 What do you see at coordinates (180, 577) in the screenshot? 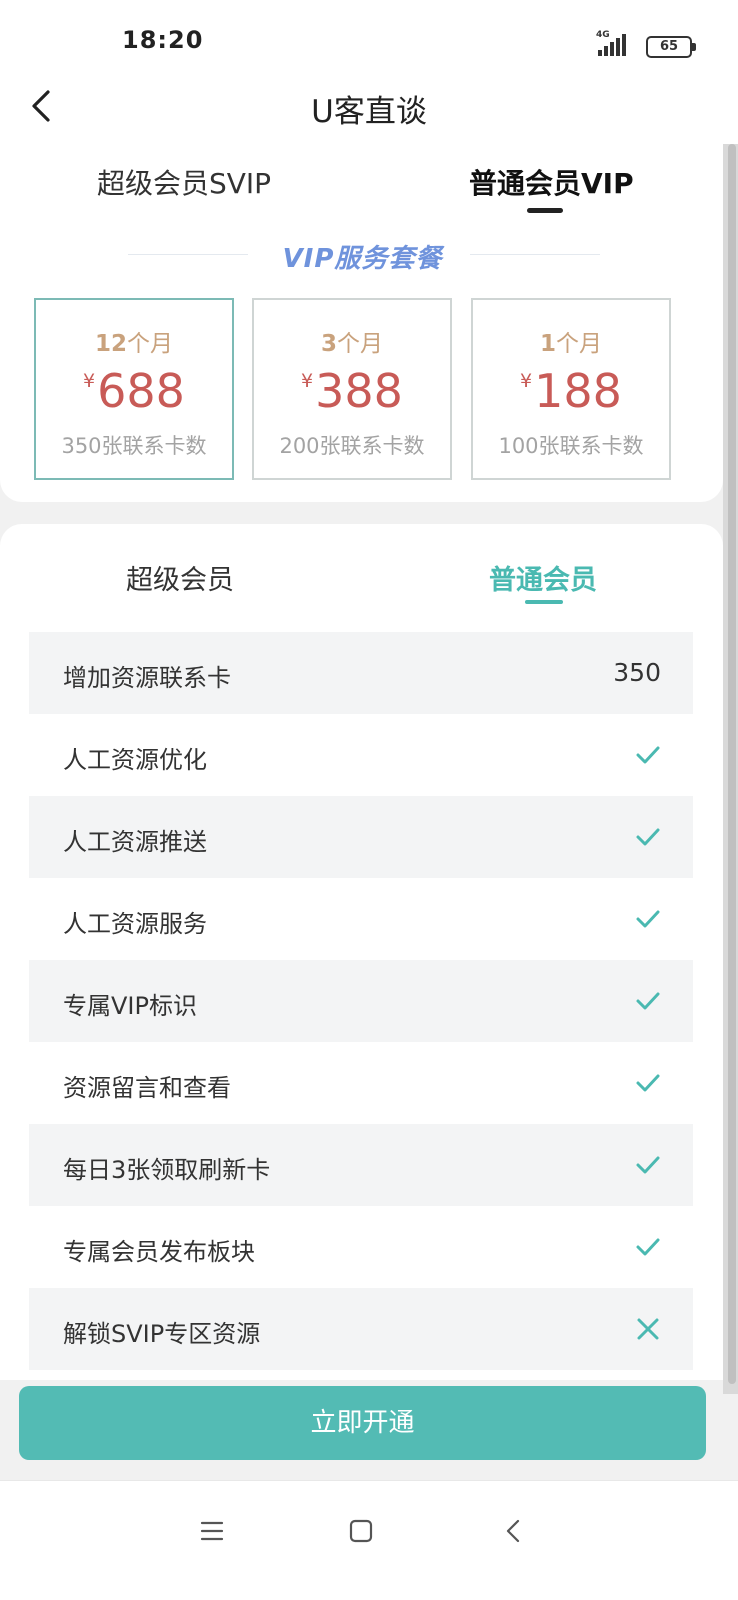
I see `tab-super-member: 超级会员` at bounding box center [180, 577].